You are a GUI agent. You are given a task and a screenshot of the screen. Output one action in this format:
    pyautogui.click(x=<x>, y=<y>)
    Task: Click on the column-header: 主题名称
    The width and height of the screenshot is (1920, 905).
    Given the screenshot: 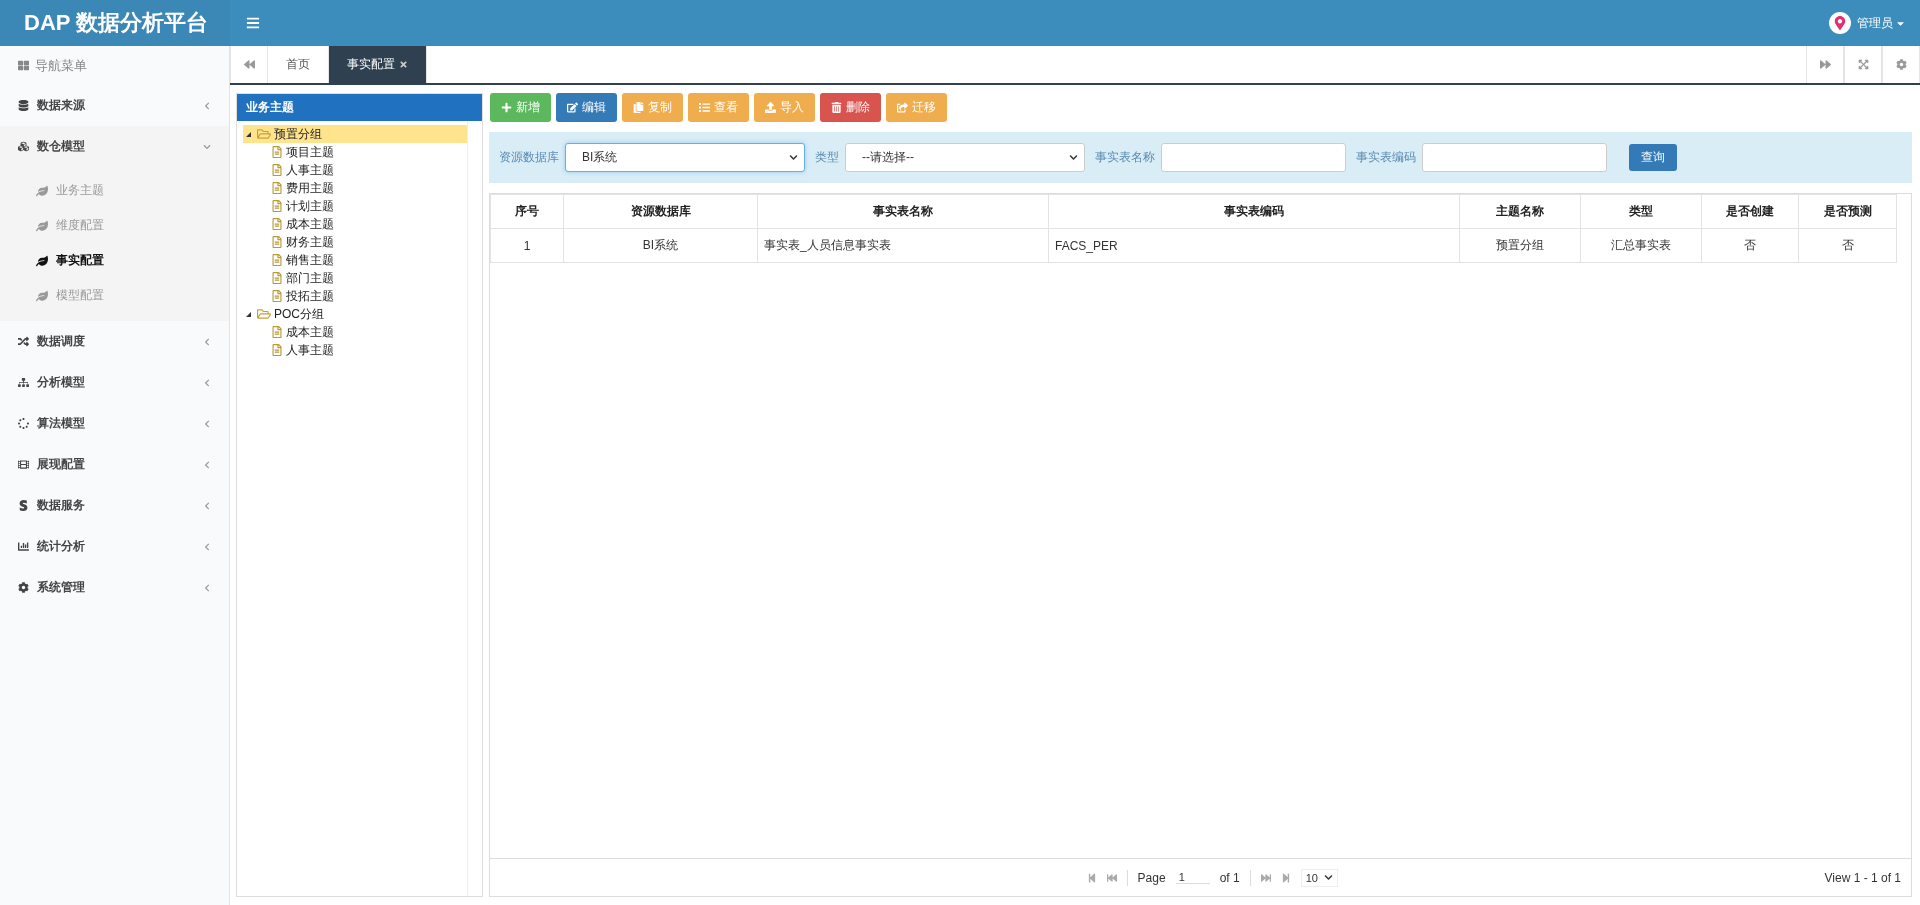 What is the action you would take?
    pyautogui.click(x=1520, y=211)
    